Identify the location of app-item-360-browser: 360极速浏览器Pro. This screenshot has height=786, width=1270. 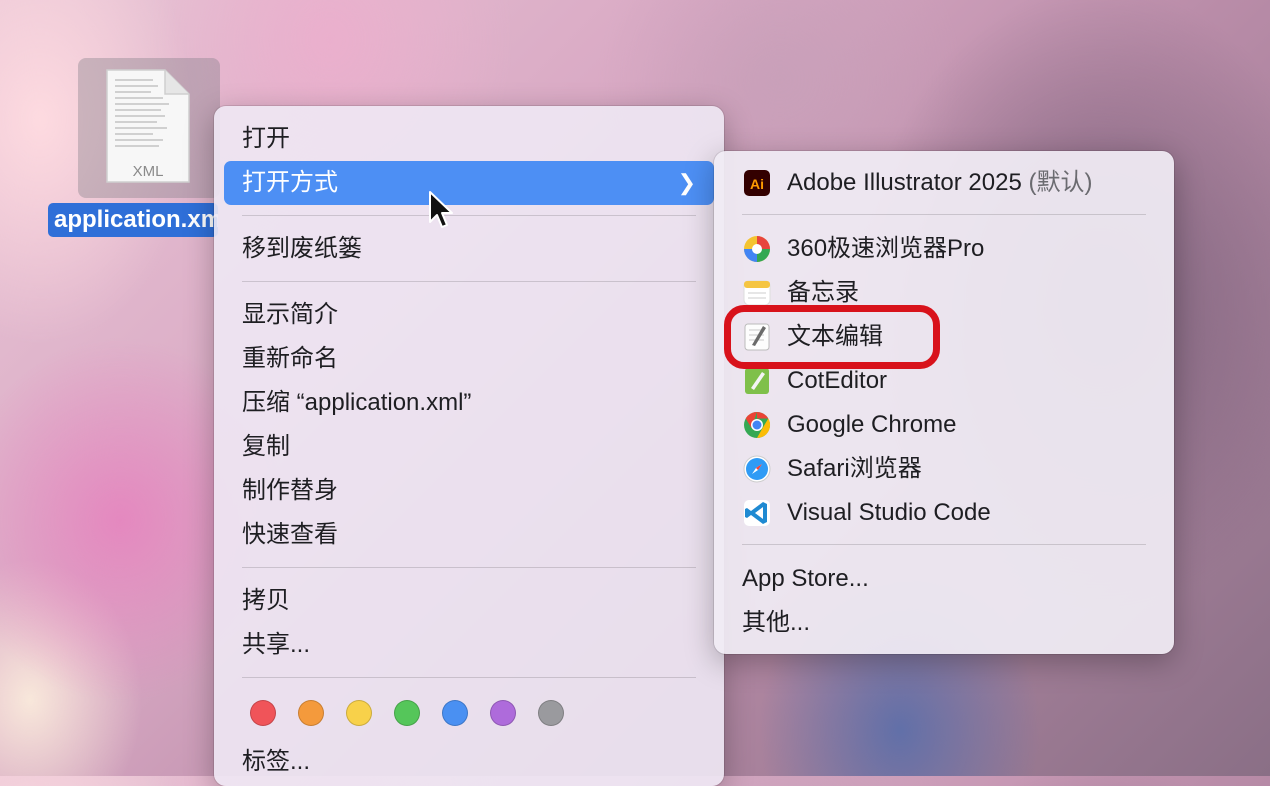
(952, 249).